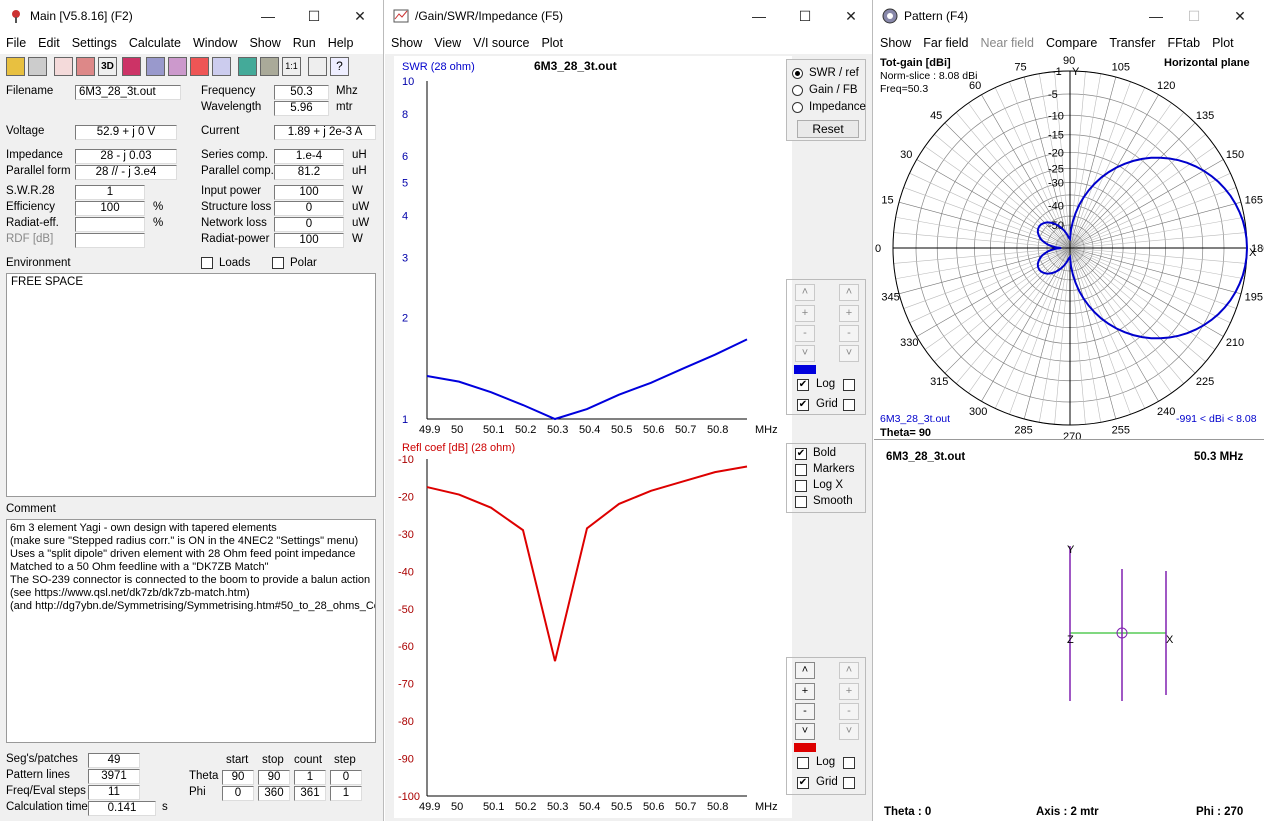 The image size is (1264, 821). Describe the element at coordinates (805, 747) in the screenshot. I see `refl-color-swatch` at that location.